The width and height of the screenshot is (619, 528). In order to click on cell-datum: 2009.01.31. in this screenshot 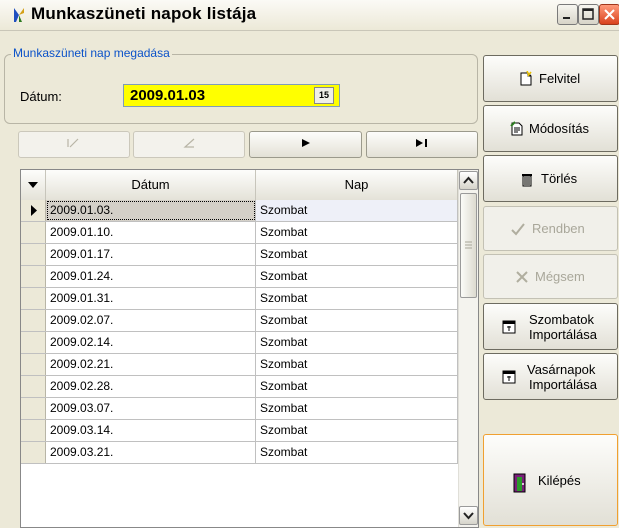, I will do `click(151, 298)`.